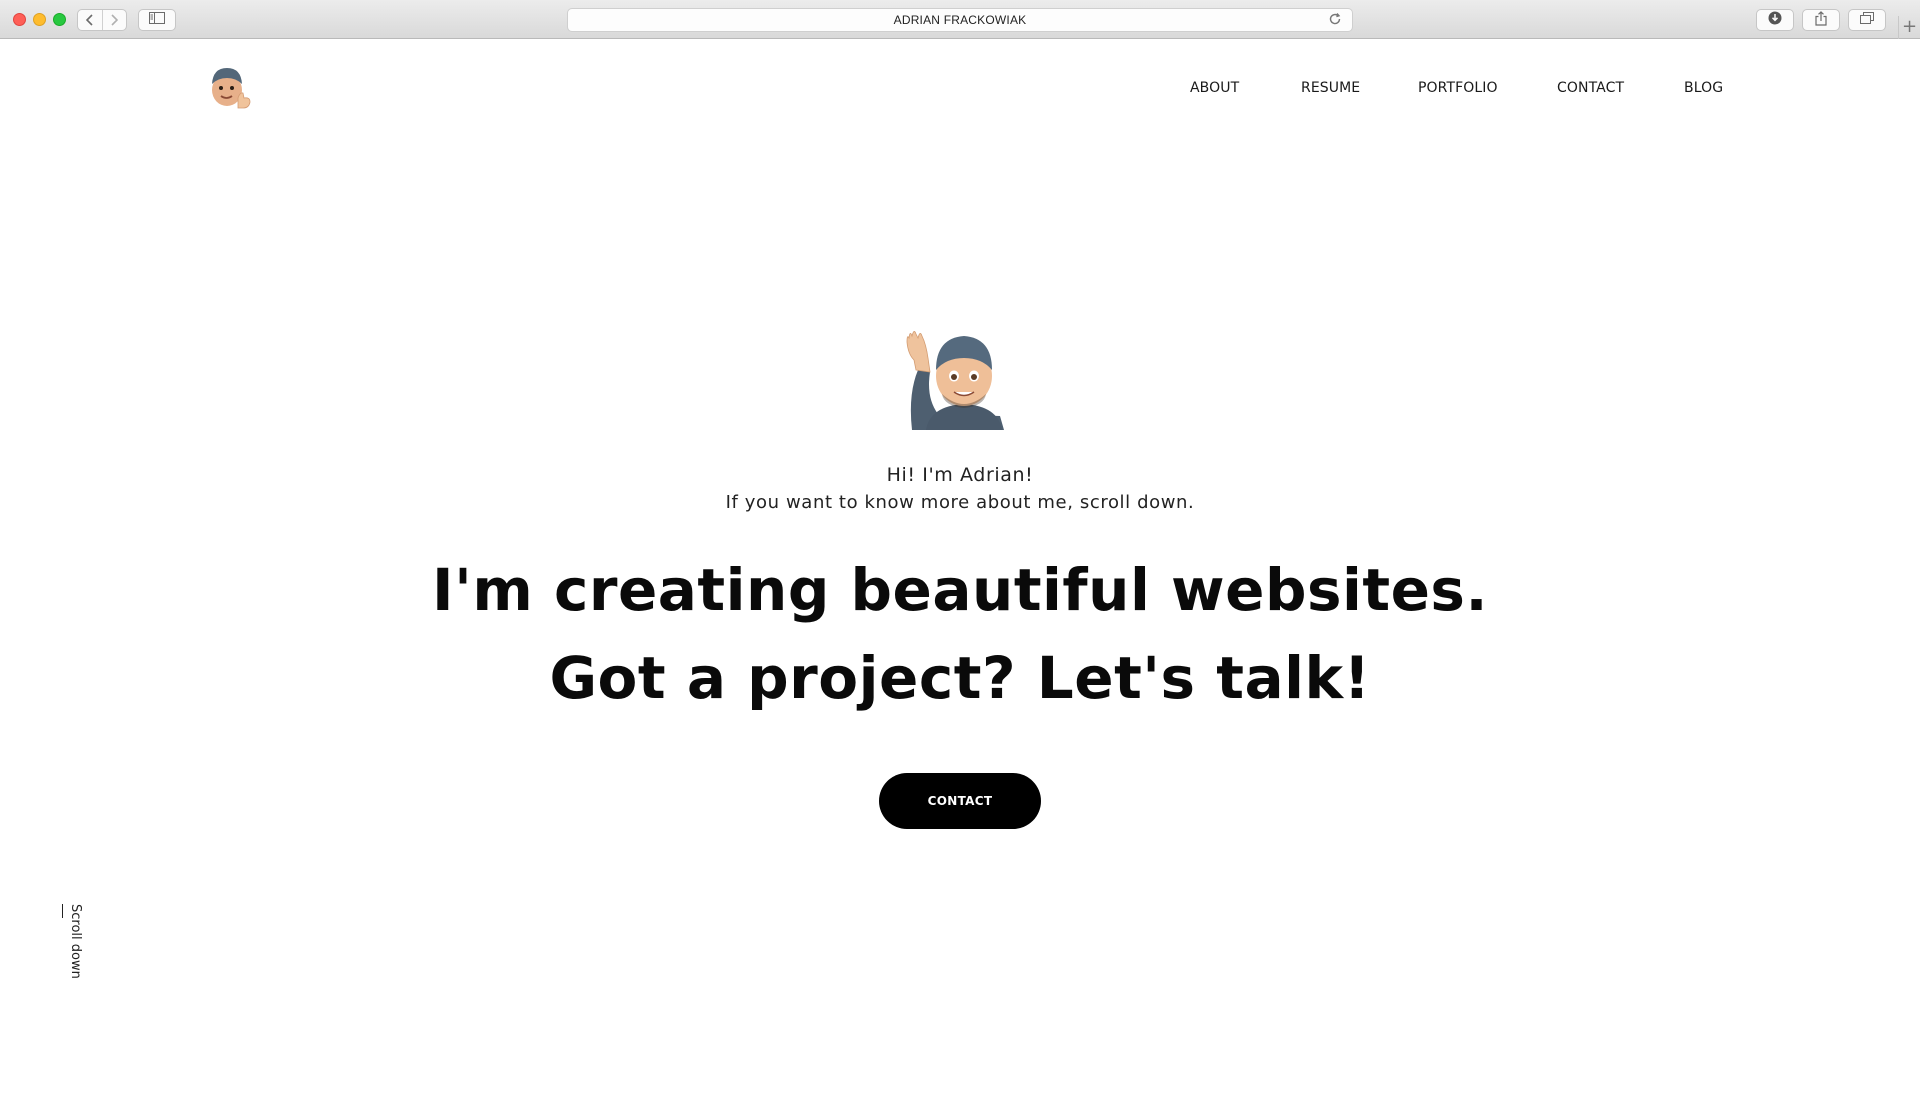  Describe the element at coordinates (1458, 88) in the screenshot. I see `nav-portfolio: PORTFOLIO` at that location.